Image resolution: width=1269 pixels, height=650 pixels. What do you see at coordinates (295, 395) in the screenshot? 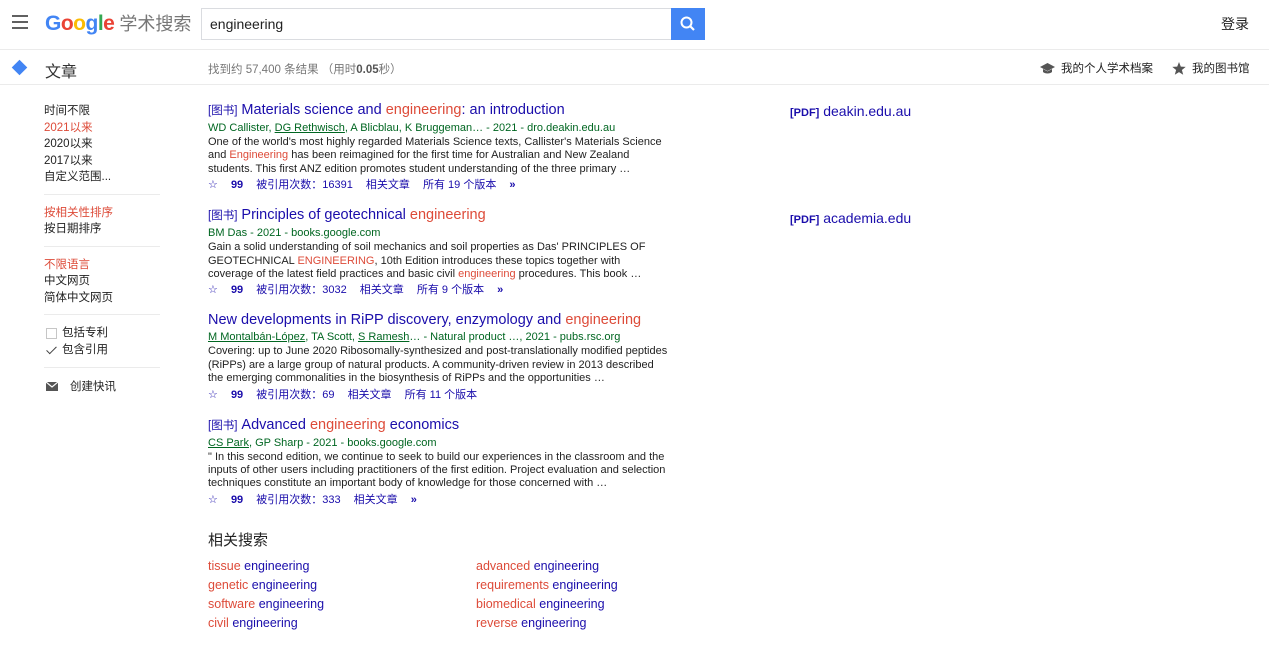
I see `cited-by-link: 被引用次数：69` at bounding box center [295, 395].